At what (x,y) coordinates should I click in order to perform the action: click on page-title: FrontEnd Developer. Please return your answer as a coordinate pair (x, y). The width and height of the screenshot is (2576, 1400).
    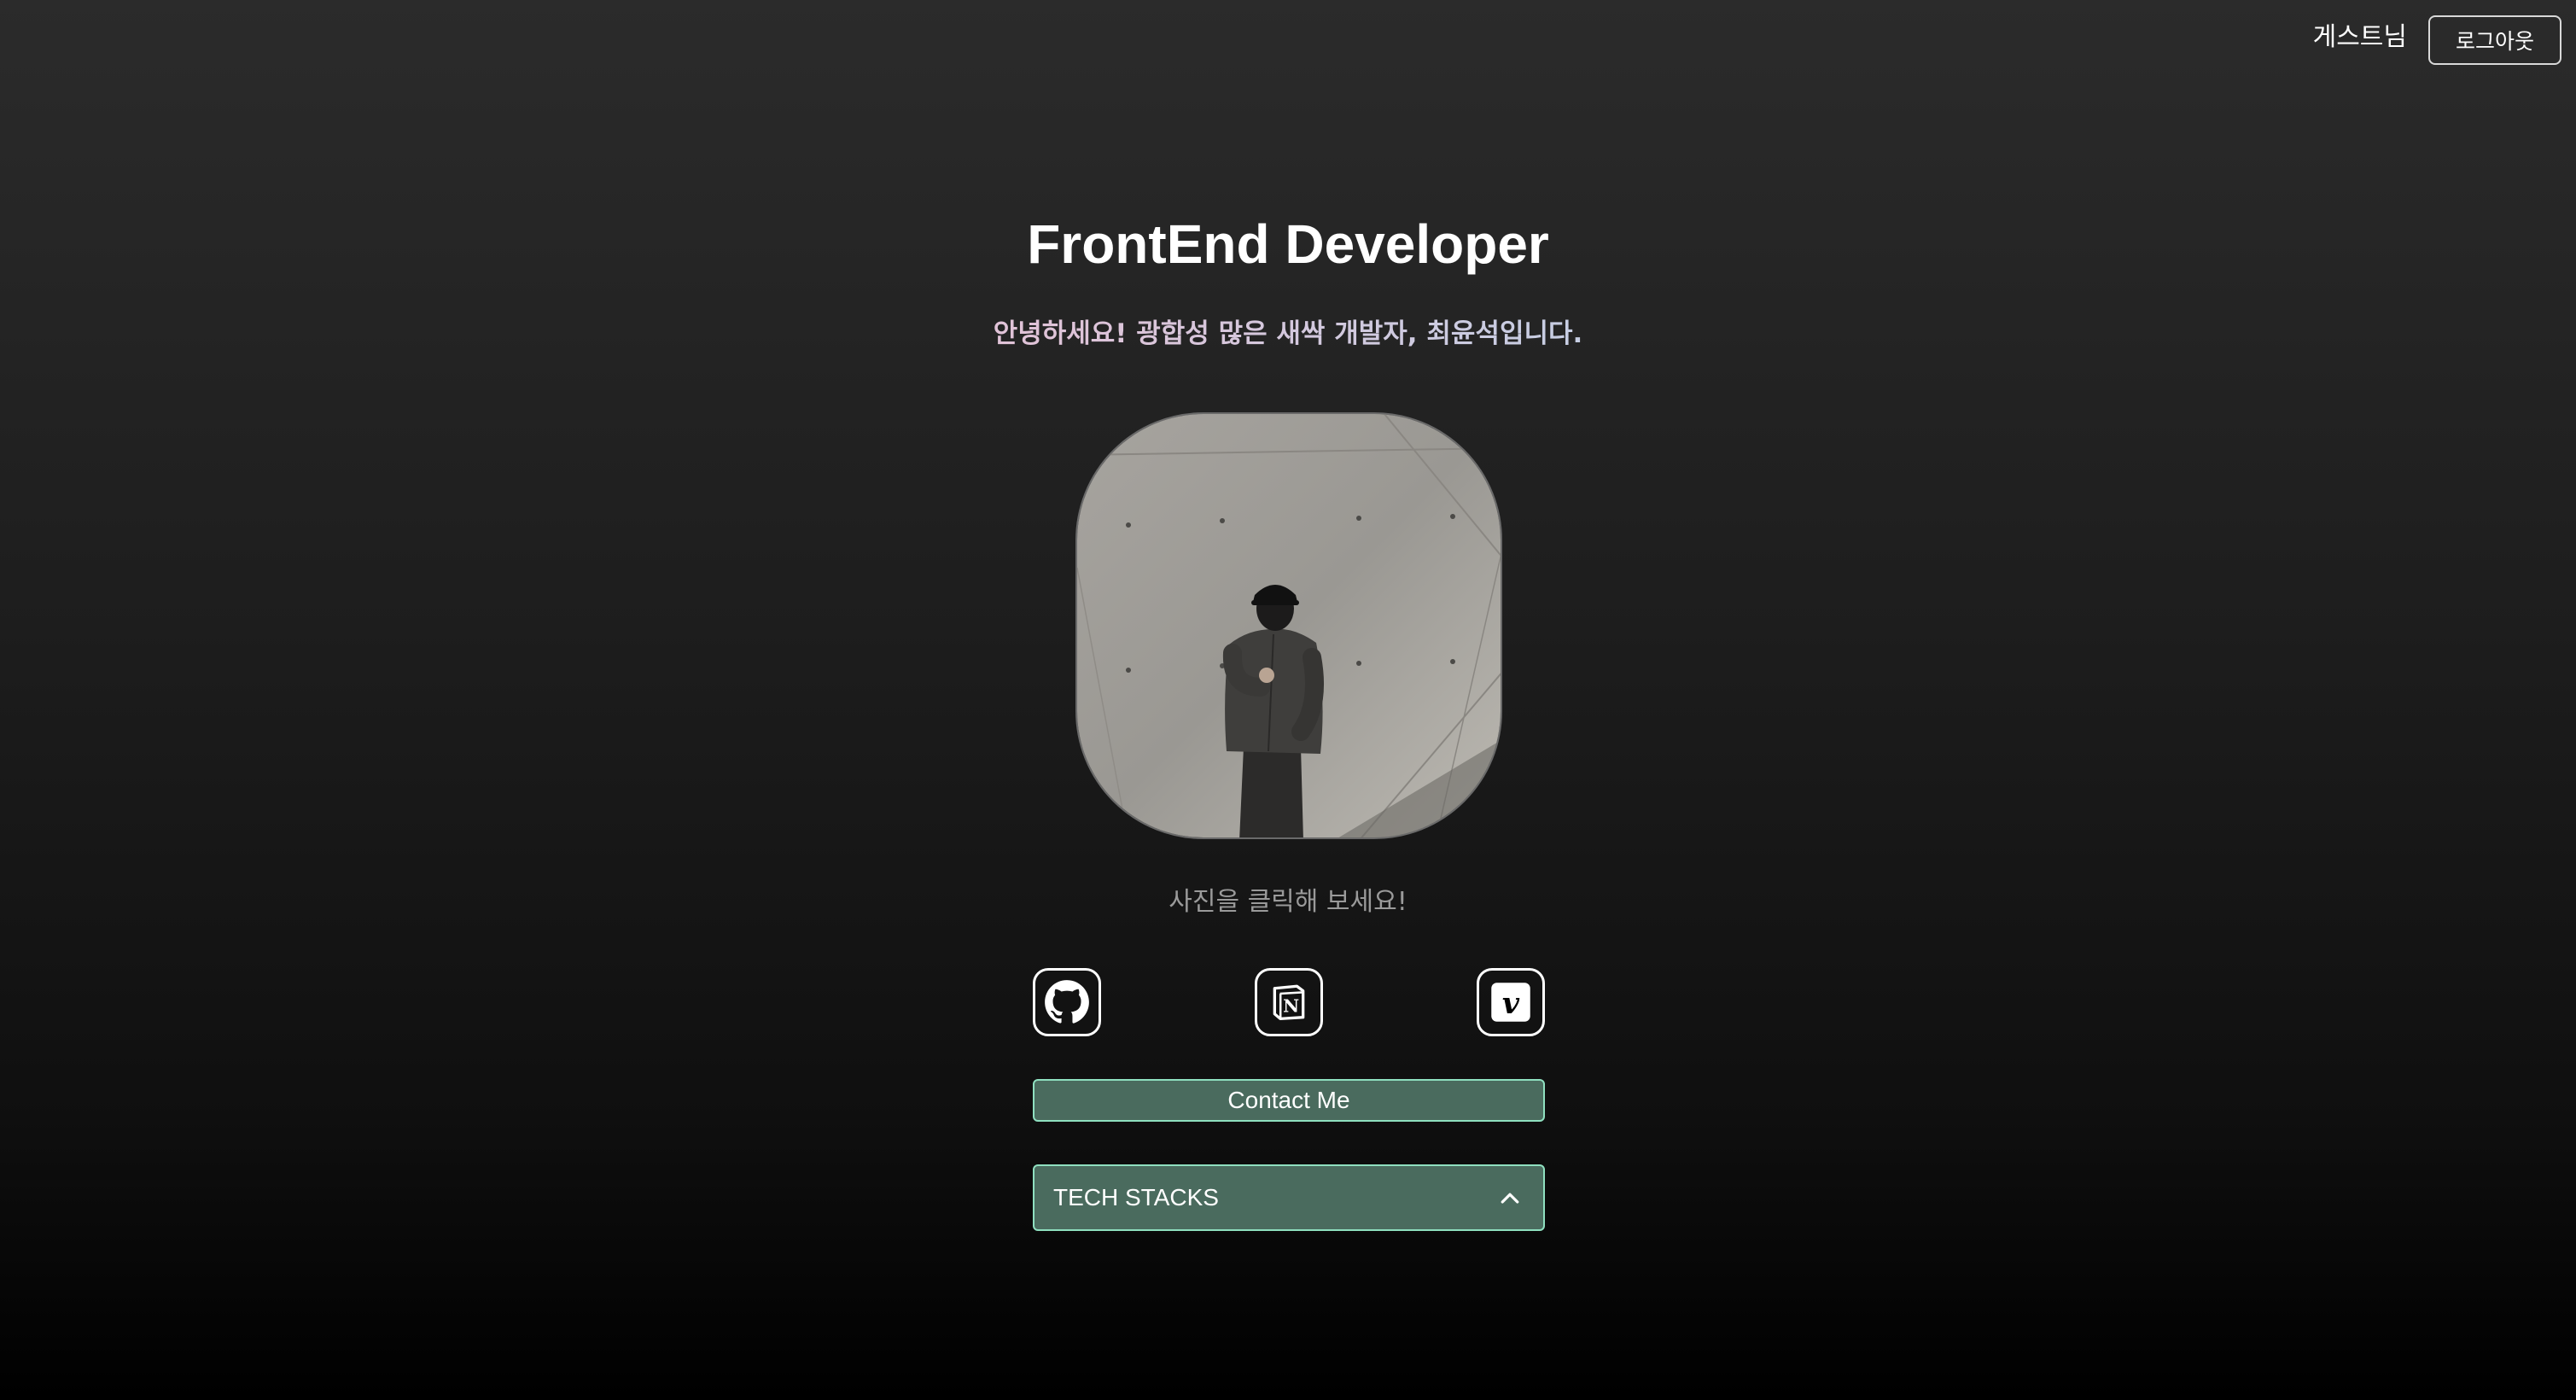
    Looking at the image, I should click on (1288, 244).